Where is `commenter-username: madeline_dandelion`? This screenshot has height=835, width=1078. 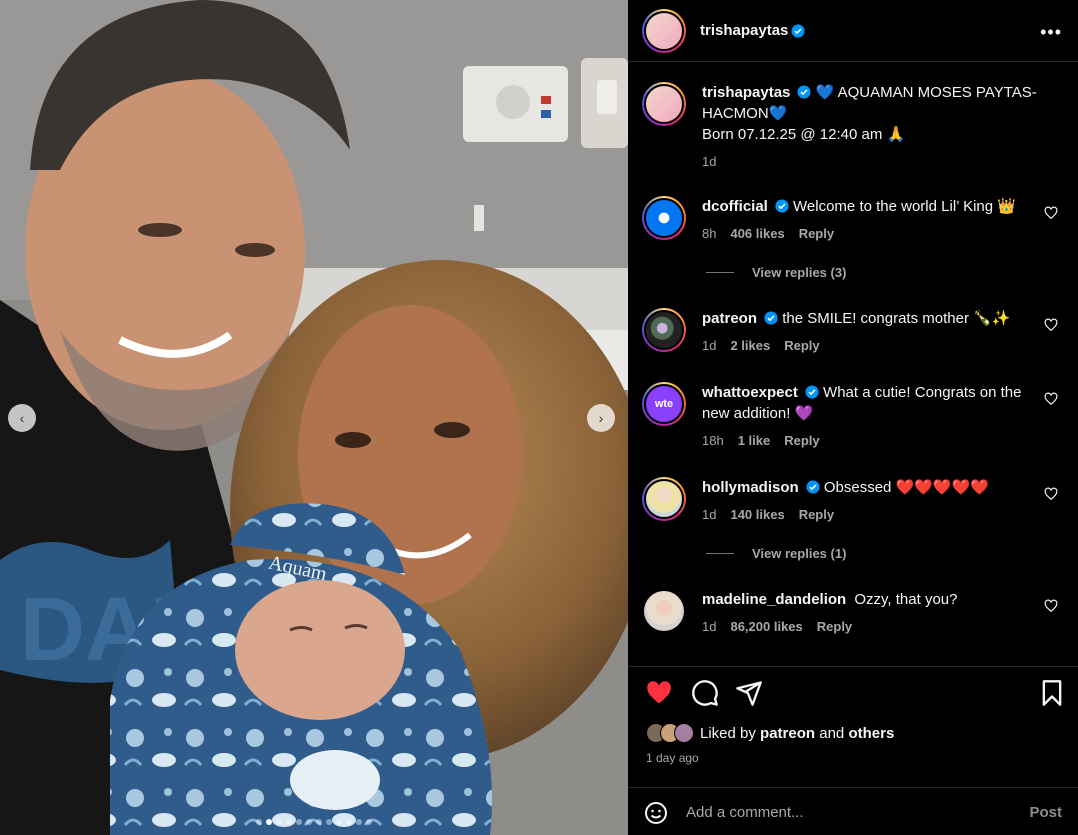
commenter-username: madeline_dandelion is located at coordinates (774, 599).